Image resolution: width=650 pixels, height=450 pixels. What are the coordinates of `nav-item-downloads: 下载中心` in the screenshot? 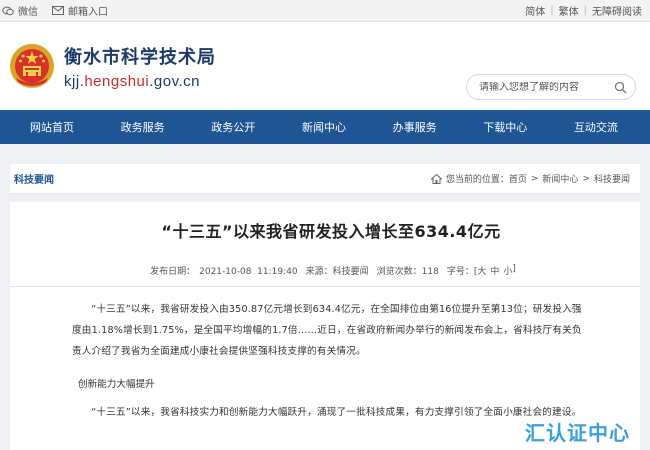 It's located at (505, 127).